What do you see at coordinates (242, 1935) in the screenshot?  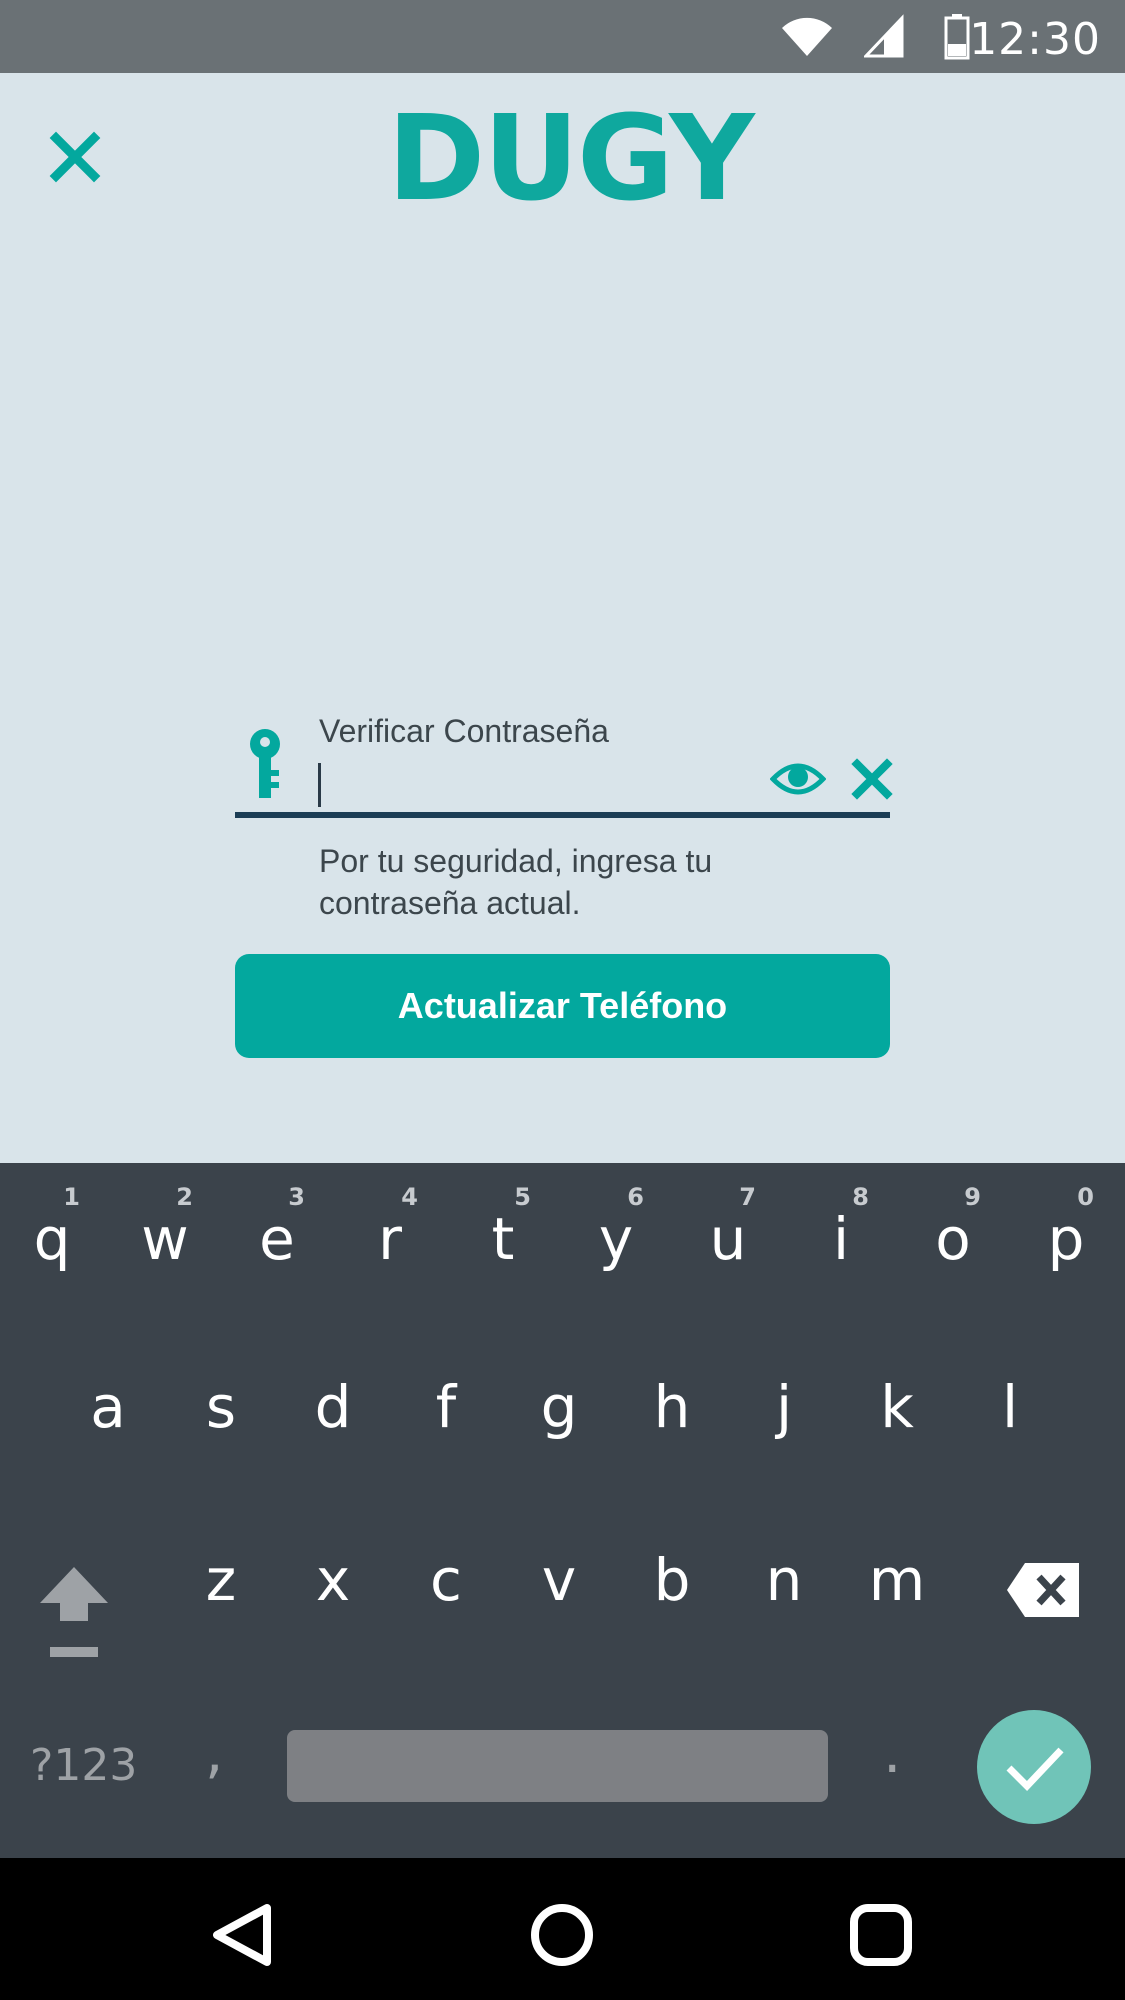 I see `back-nav-icon` at bounding box center [242, 1935].